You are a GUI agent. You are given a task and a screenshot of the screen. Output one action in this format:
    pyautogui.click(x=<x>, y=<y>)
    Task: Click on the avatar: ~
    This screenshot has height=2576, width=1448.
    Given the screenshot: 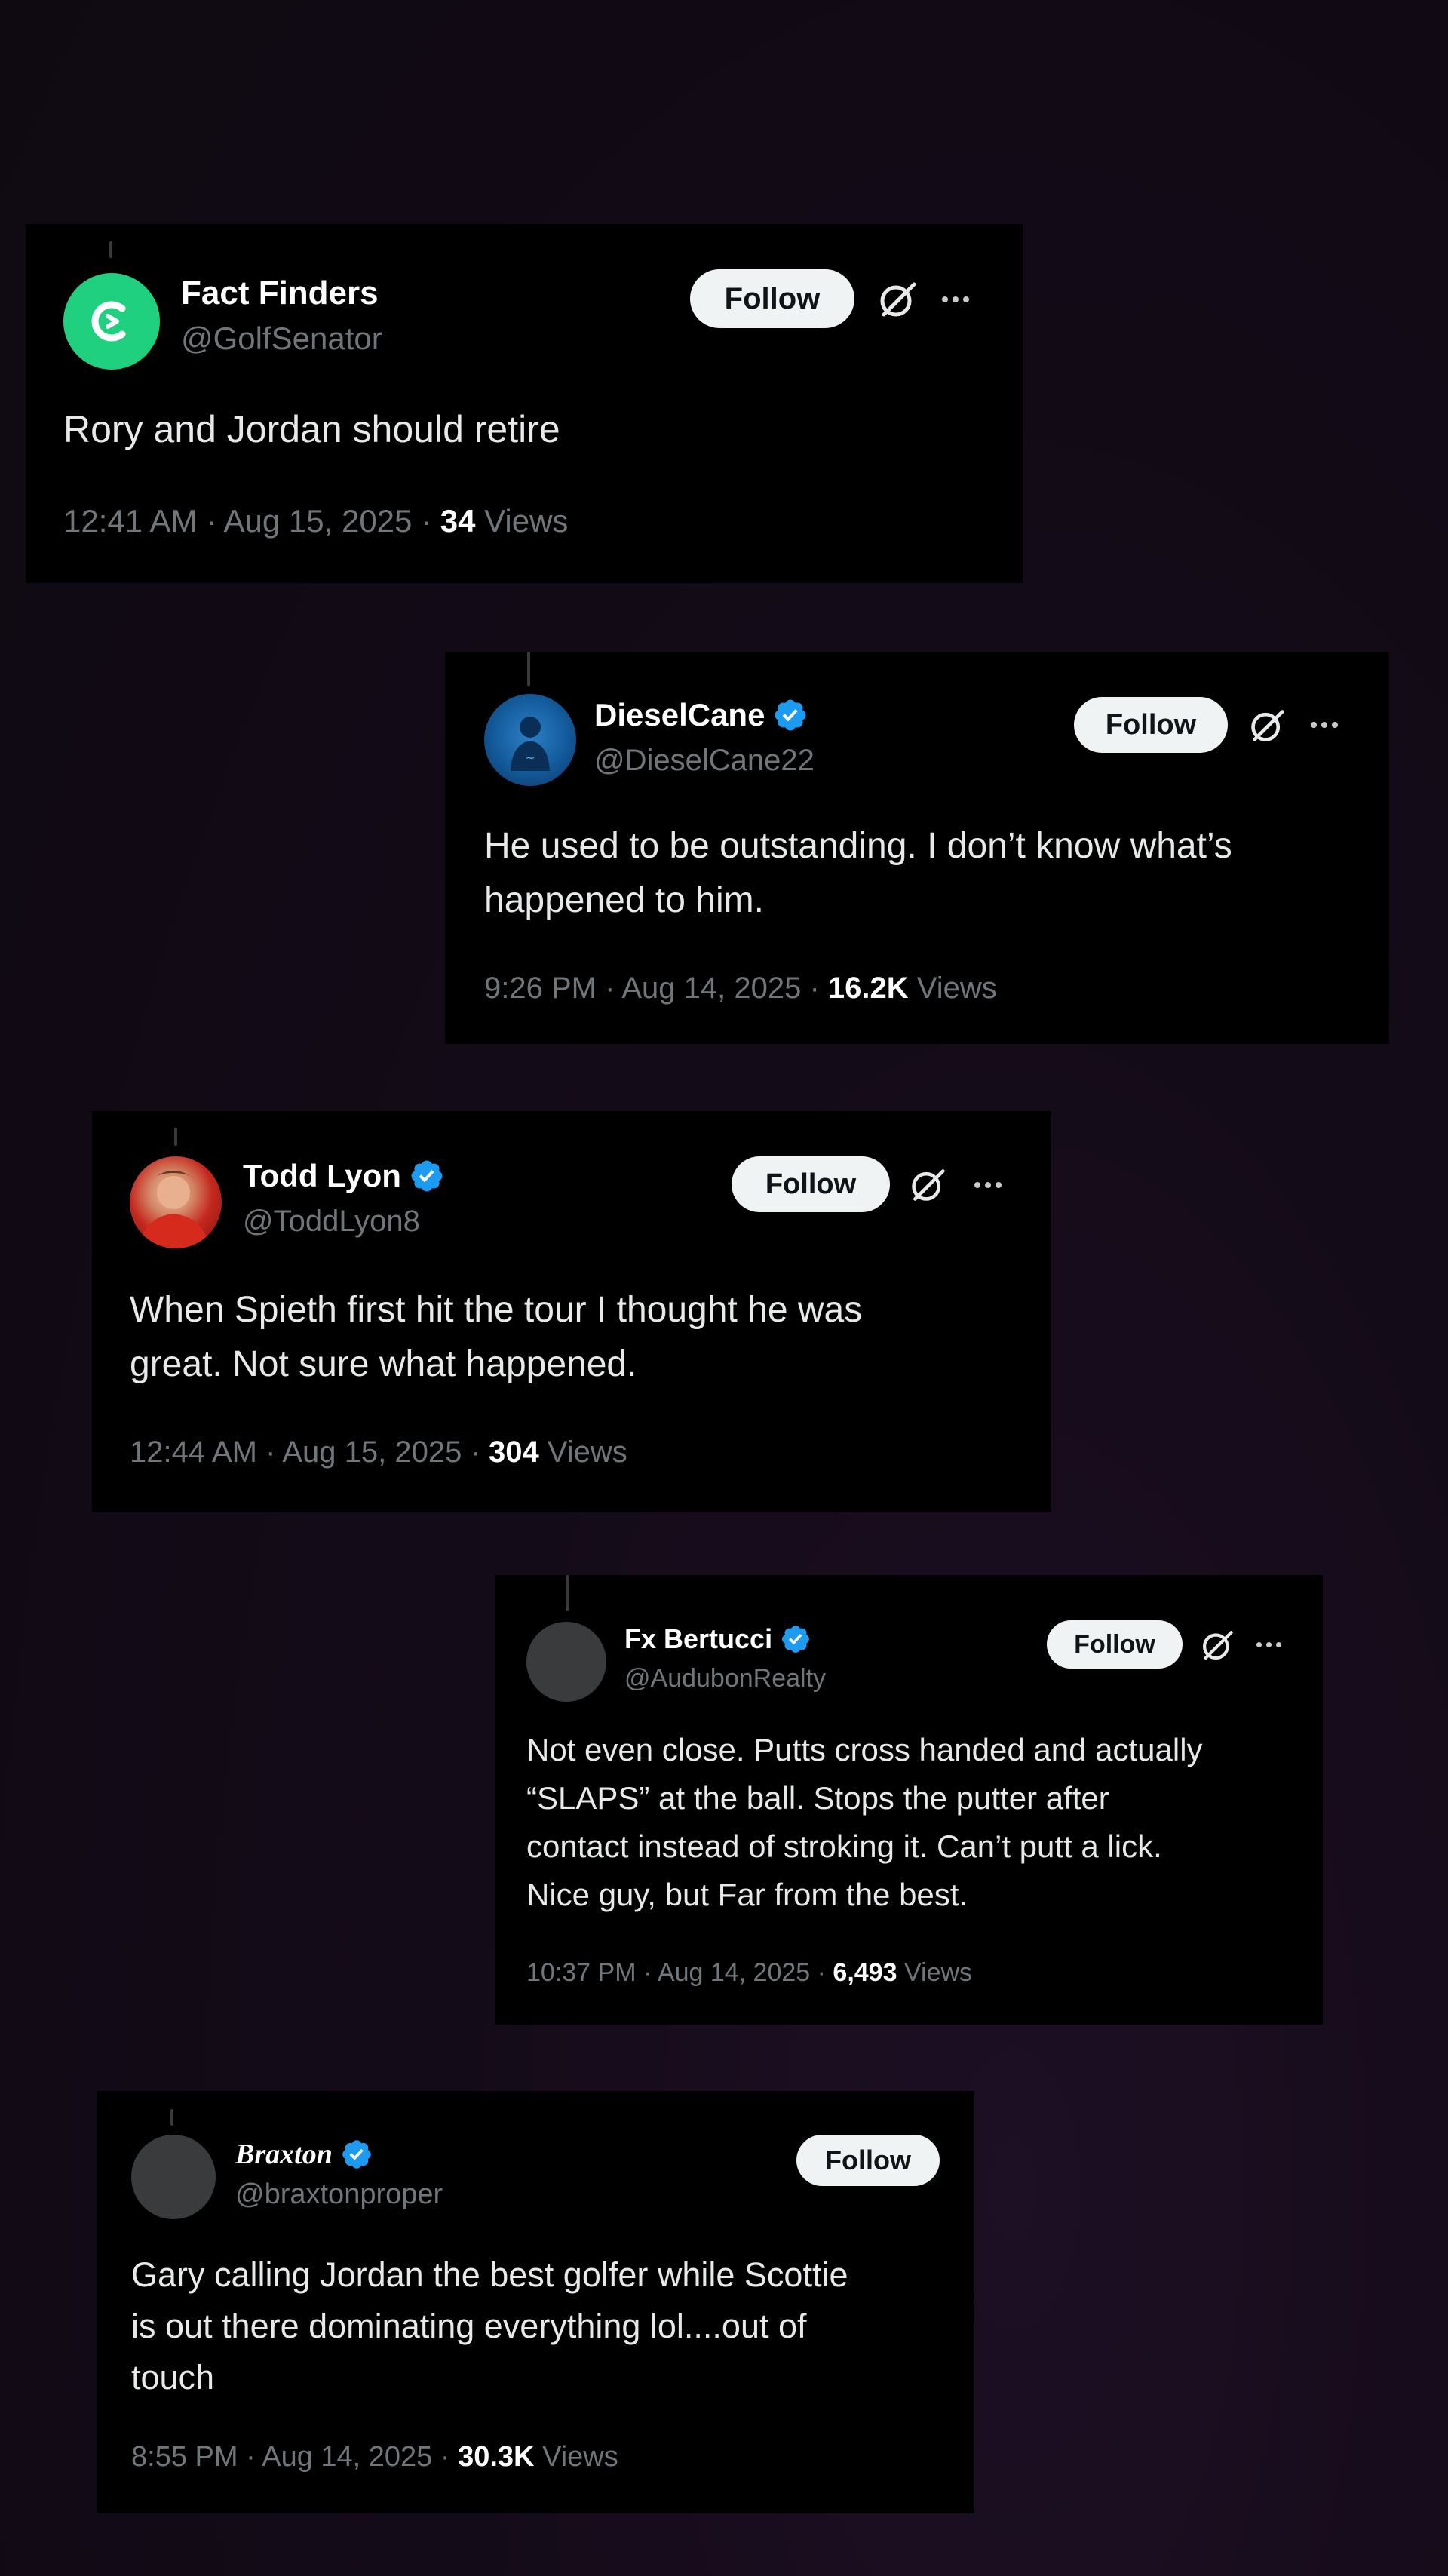 What is the action you would take?
    pyautogui.click(x=530, y=740)
    